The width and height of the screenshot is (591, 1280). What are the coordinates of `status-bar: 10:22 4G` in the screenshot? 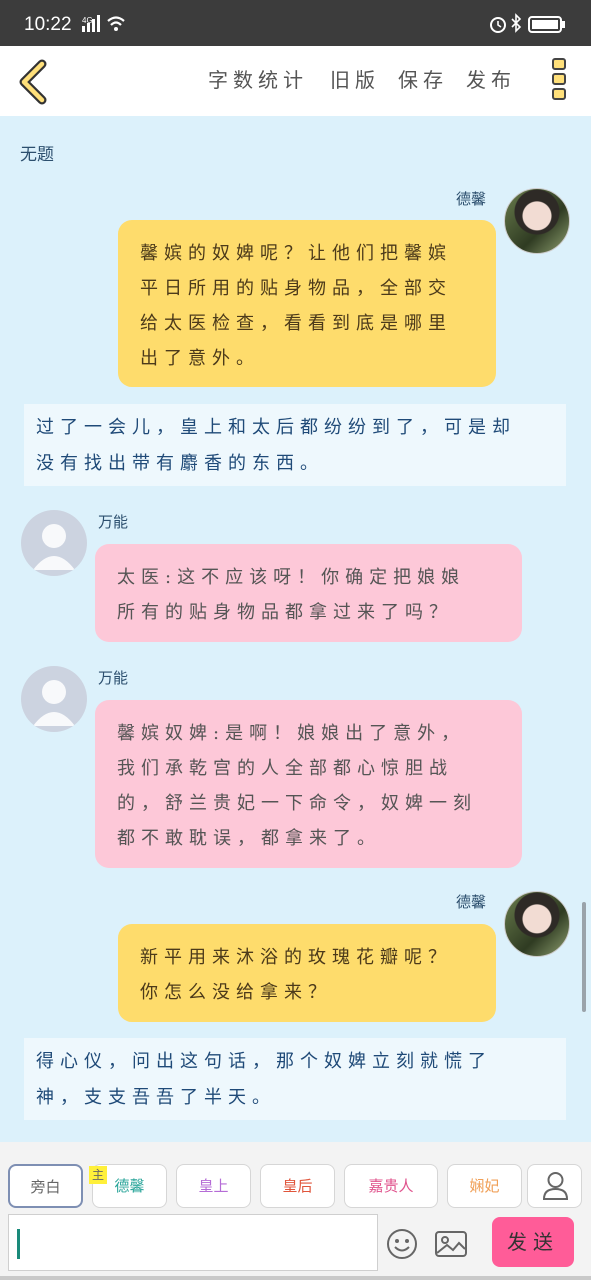 It's located at (295, 23).